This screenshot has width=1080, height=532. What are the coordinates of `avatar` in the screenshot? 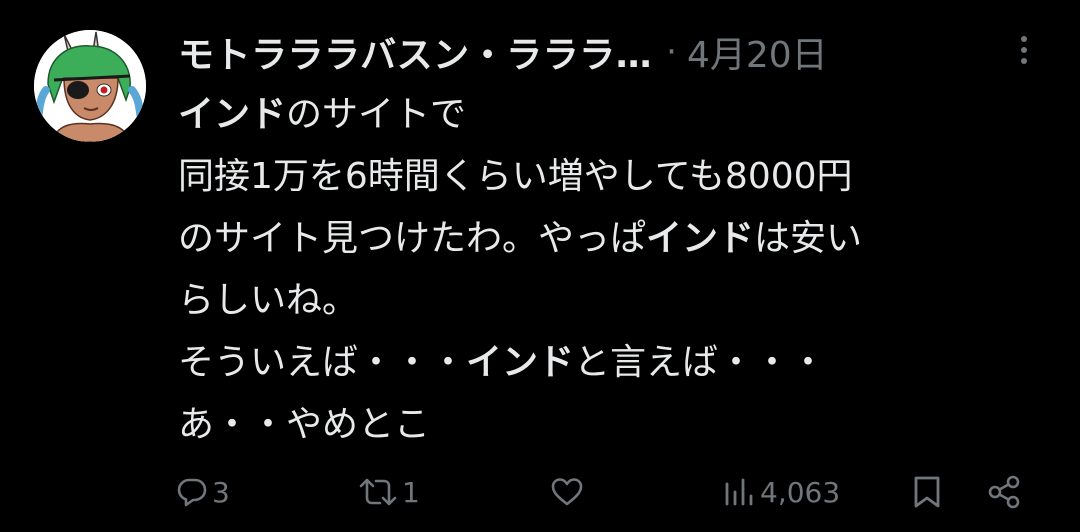 It's located at (90, 86).